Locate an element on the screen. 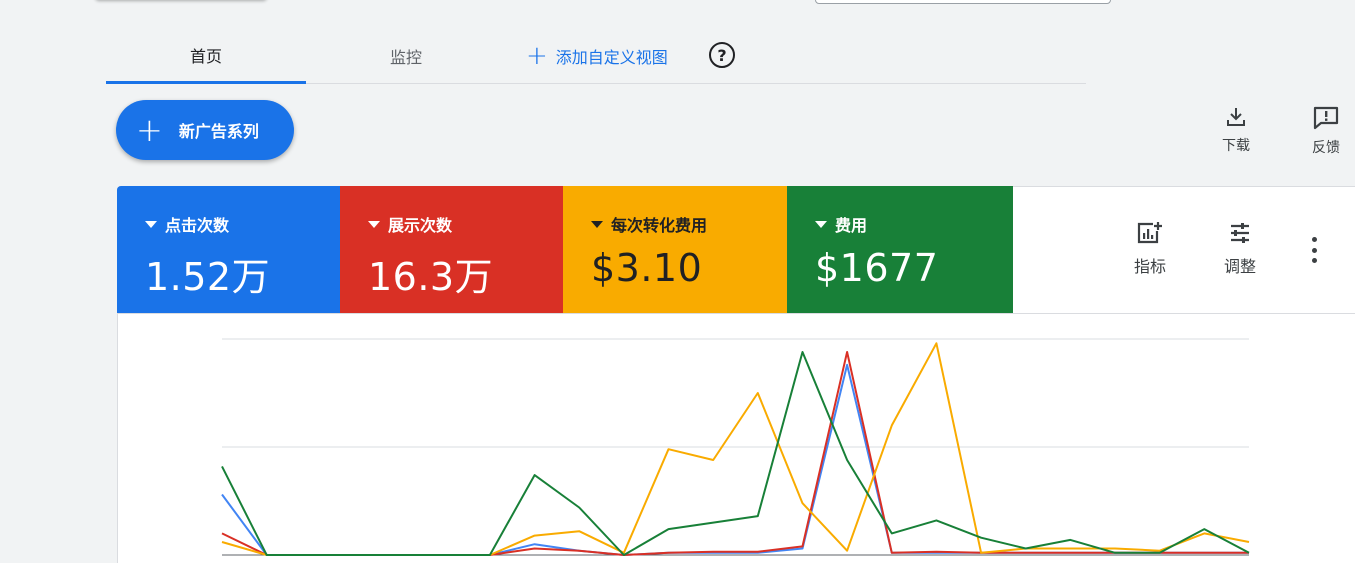 This screenshot has width=1355, height=563. view-tabs: 首页 监控 + 添加自定义视图 ? is located at coordinates (596, 56).